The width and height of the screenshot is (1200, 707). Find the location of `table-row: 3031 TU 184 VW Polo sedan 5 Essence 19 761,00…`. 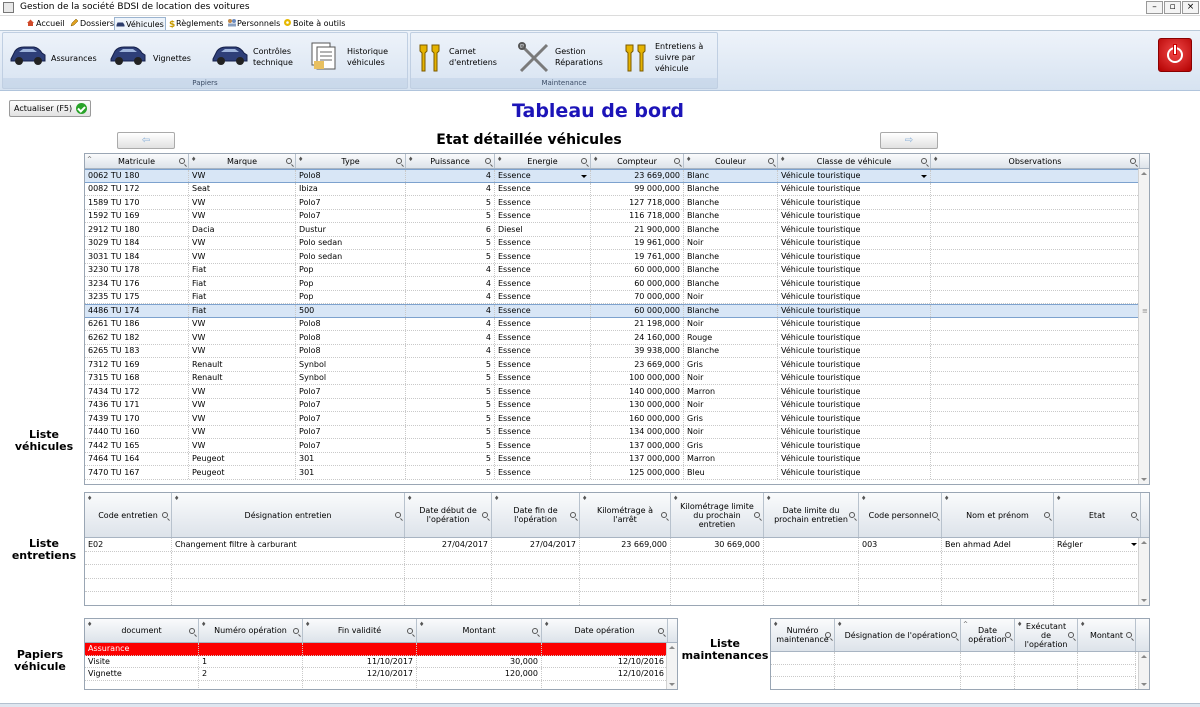

table-row: 3031 TU 184 VW Polo sedan 5 Essence 19 761,00… is located at coordinates (612, 257).